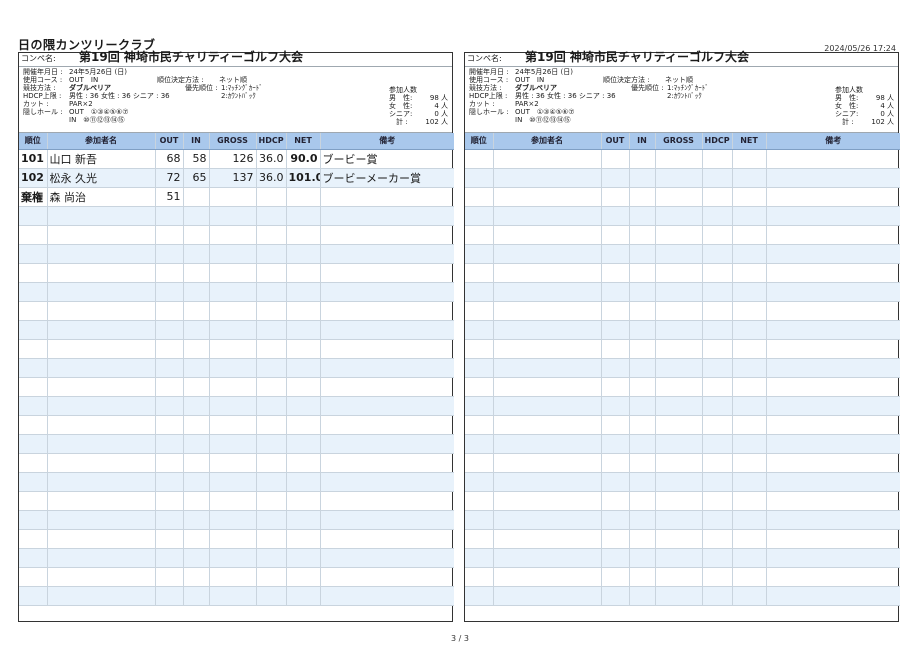  I want to click on count-total-value: 102 人, so click(882, 122).